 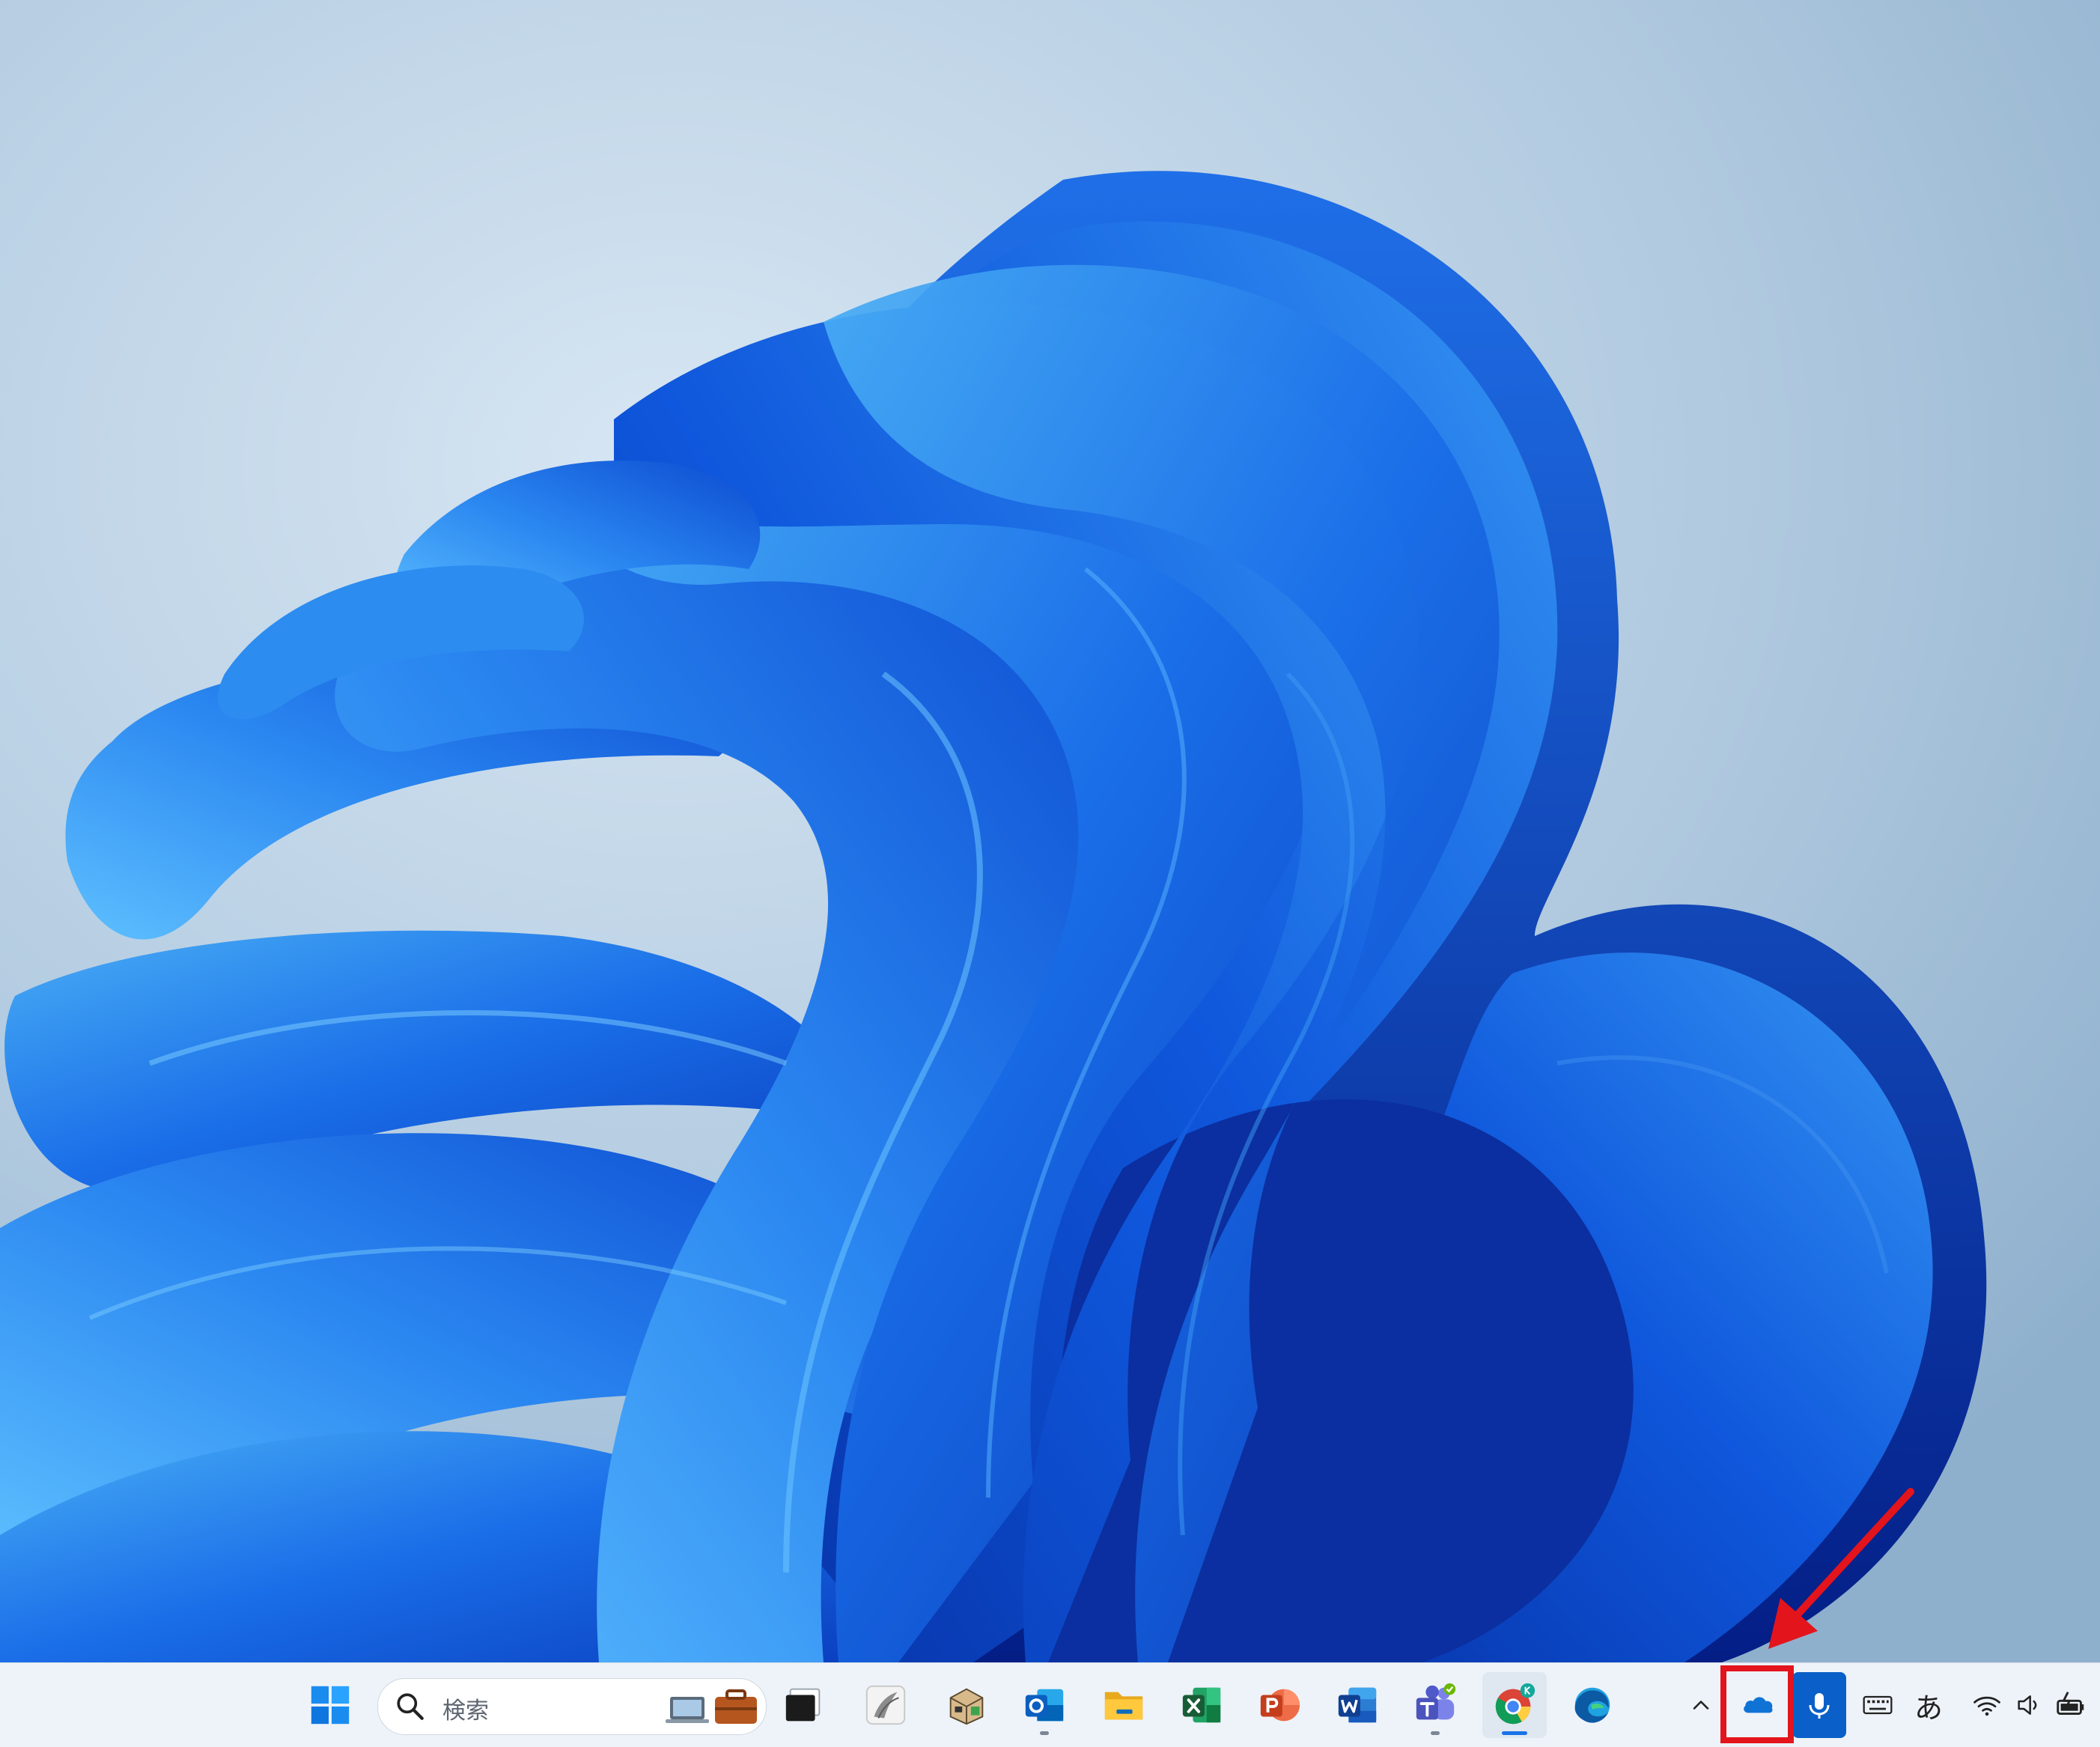 I want to click on battery-button, so click(x=2071, y=1705).